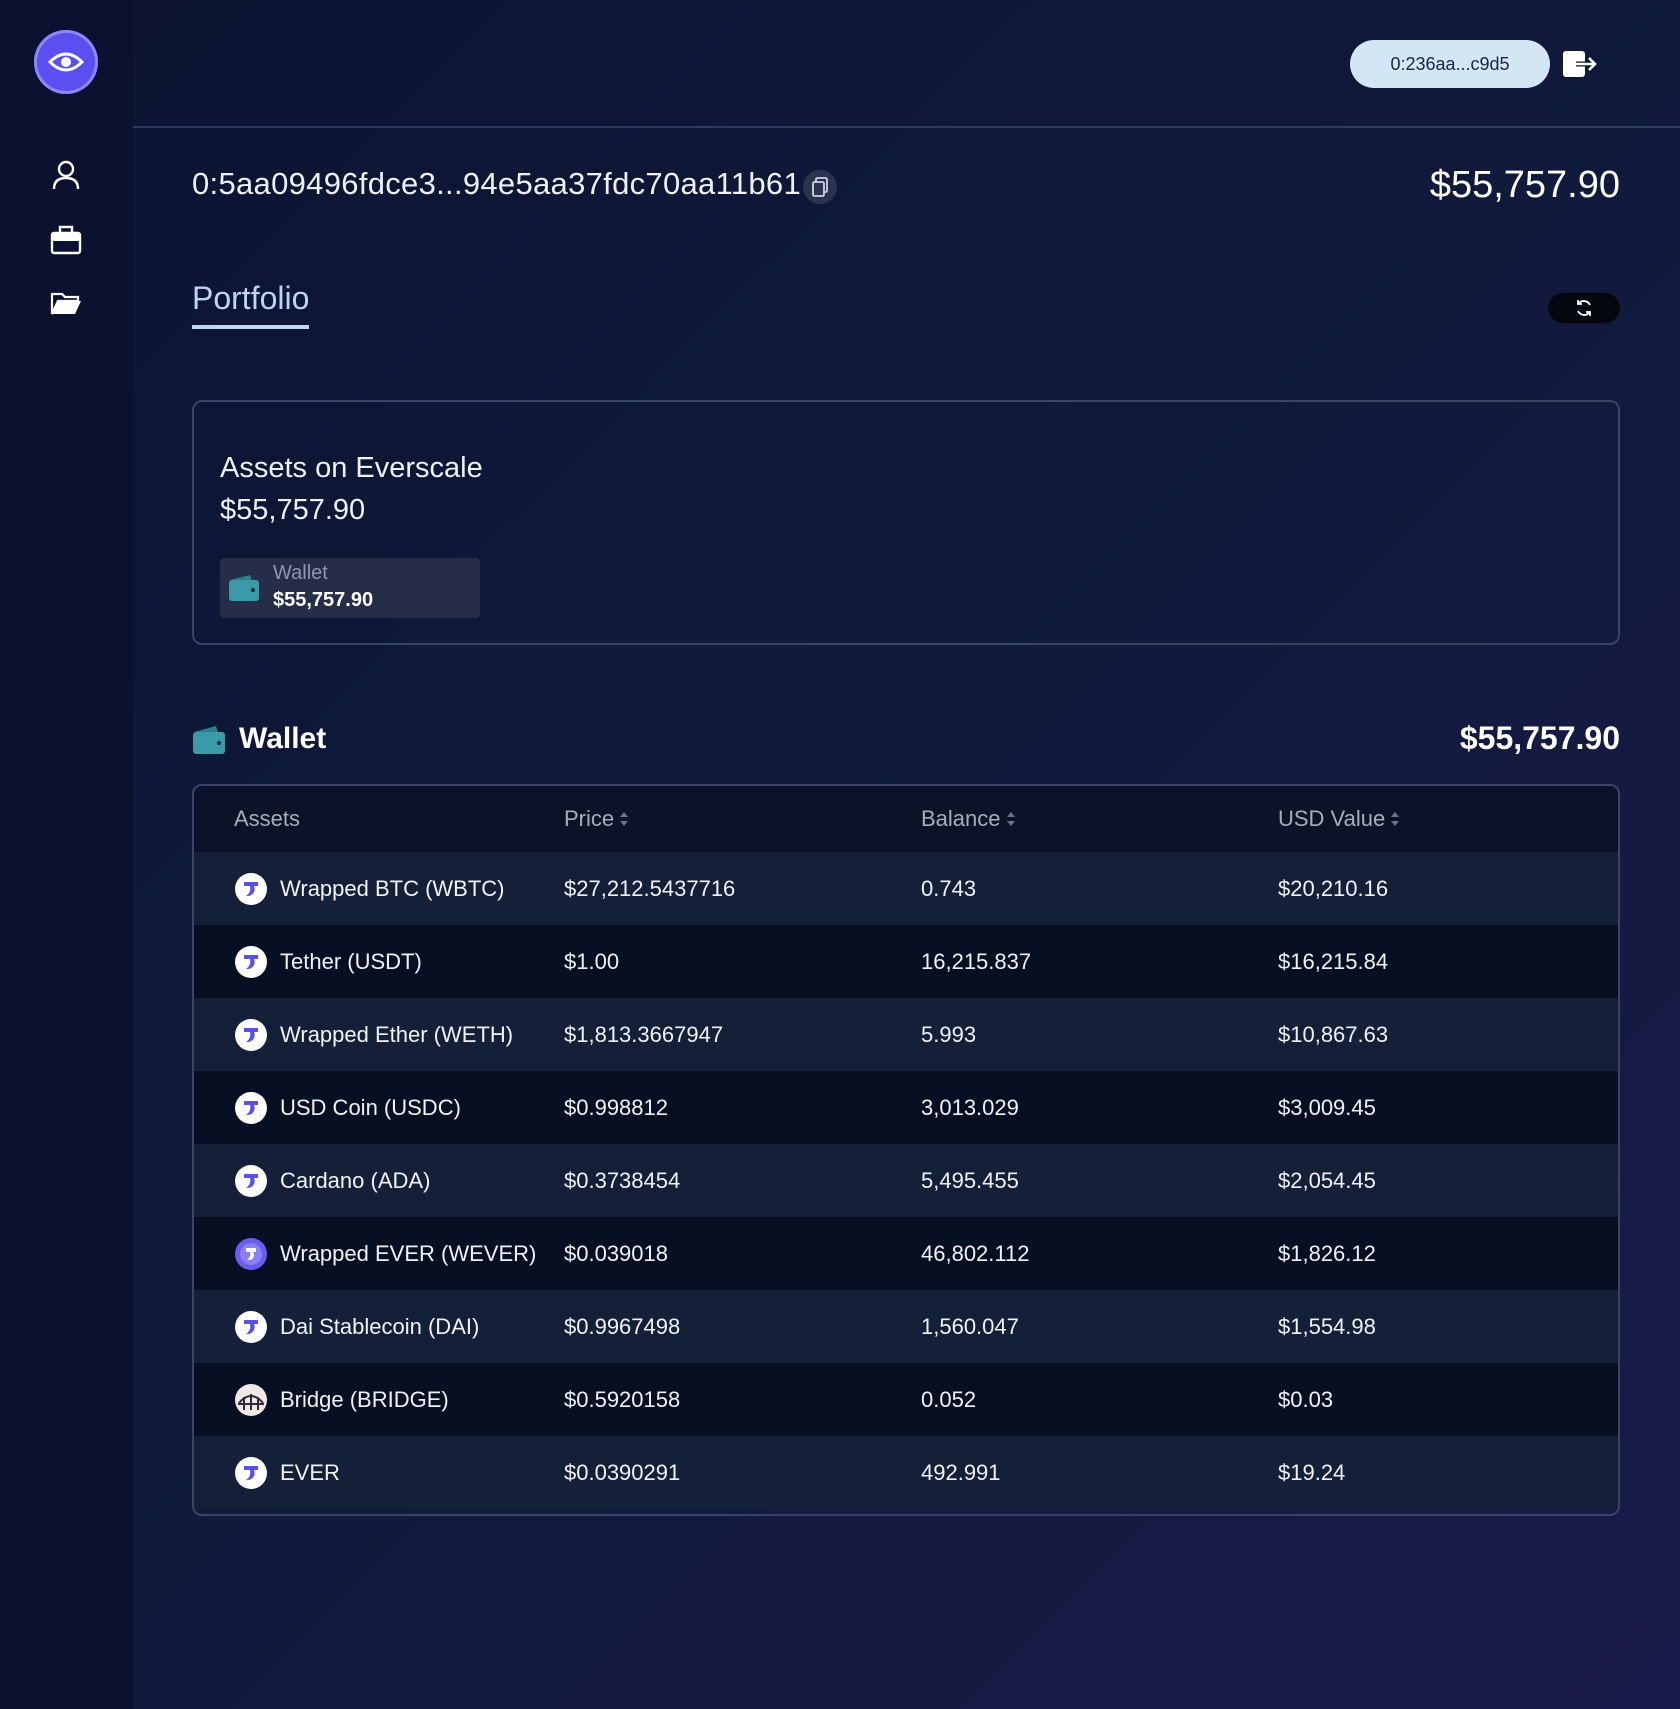 This screenshot has height=1709, width=1680. What do you see at coordinates (66, 62) in the screenshot?
I see `eye-icon` at bounding box center [66, 62].